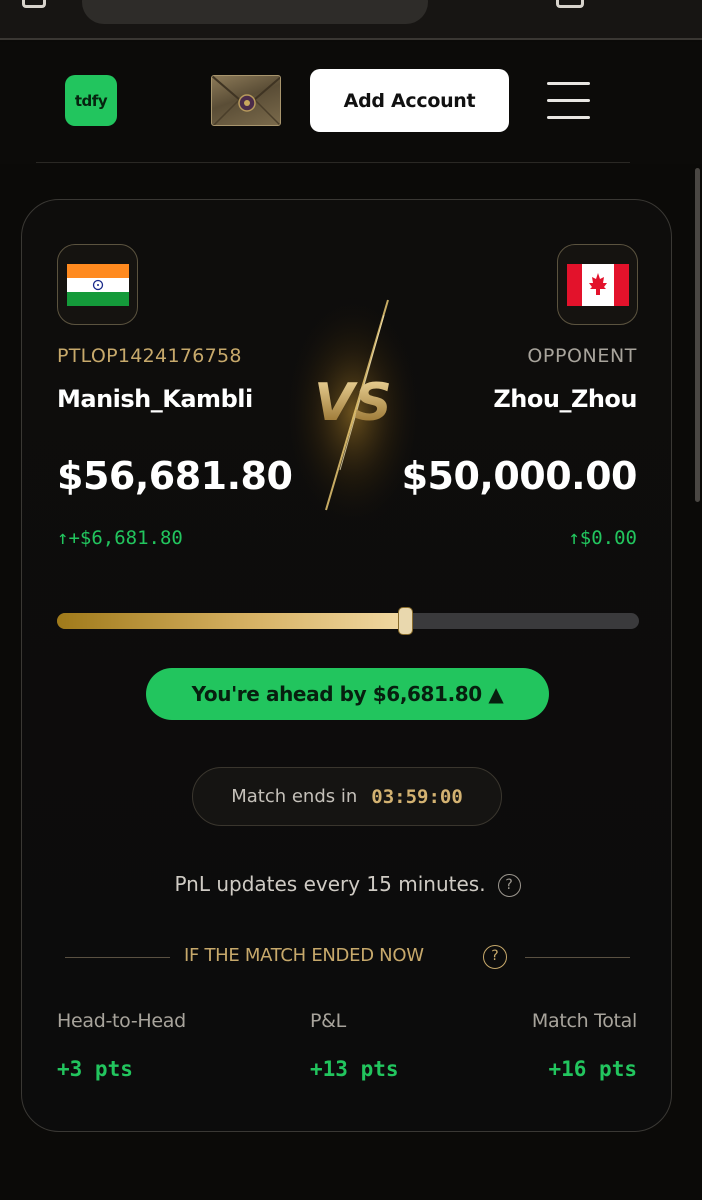 This screenshot has height=1200, width=702. What do you see at coordinates (577, 957) in the screenshot?
I see `divider-right` at bounding box center [577, 957].